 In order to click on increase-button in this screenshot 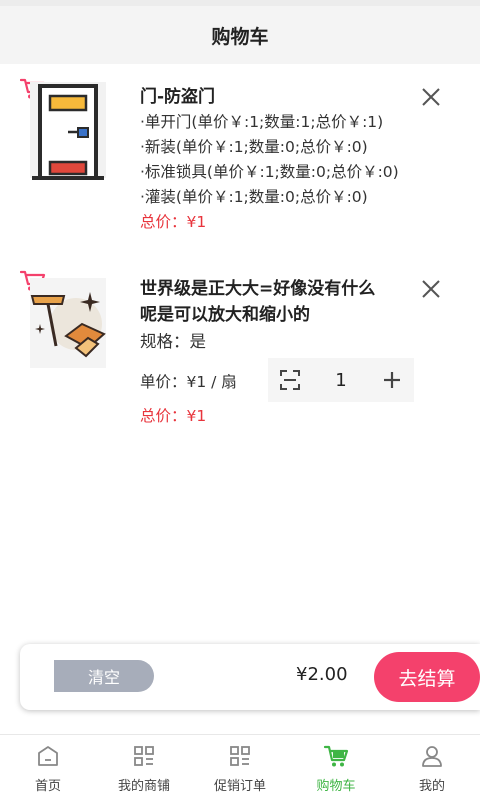, I will do `click(392, 380)`.